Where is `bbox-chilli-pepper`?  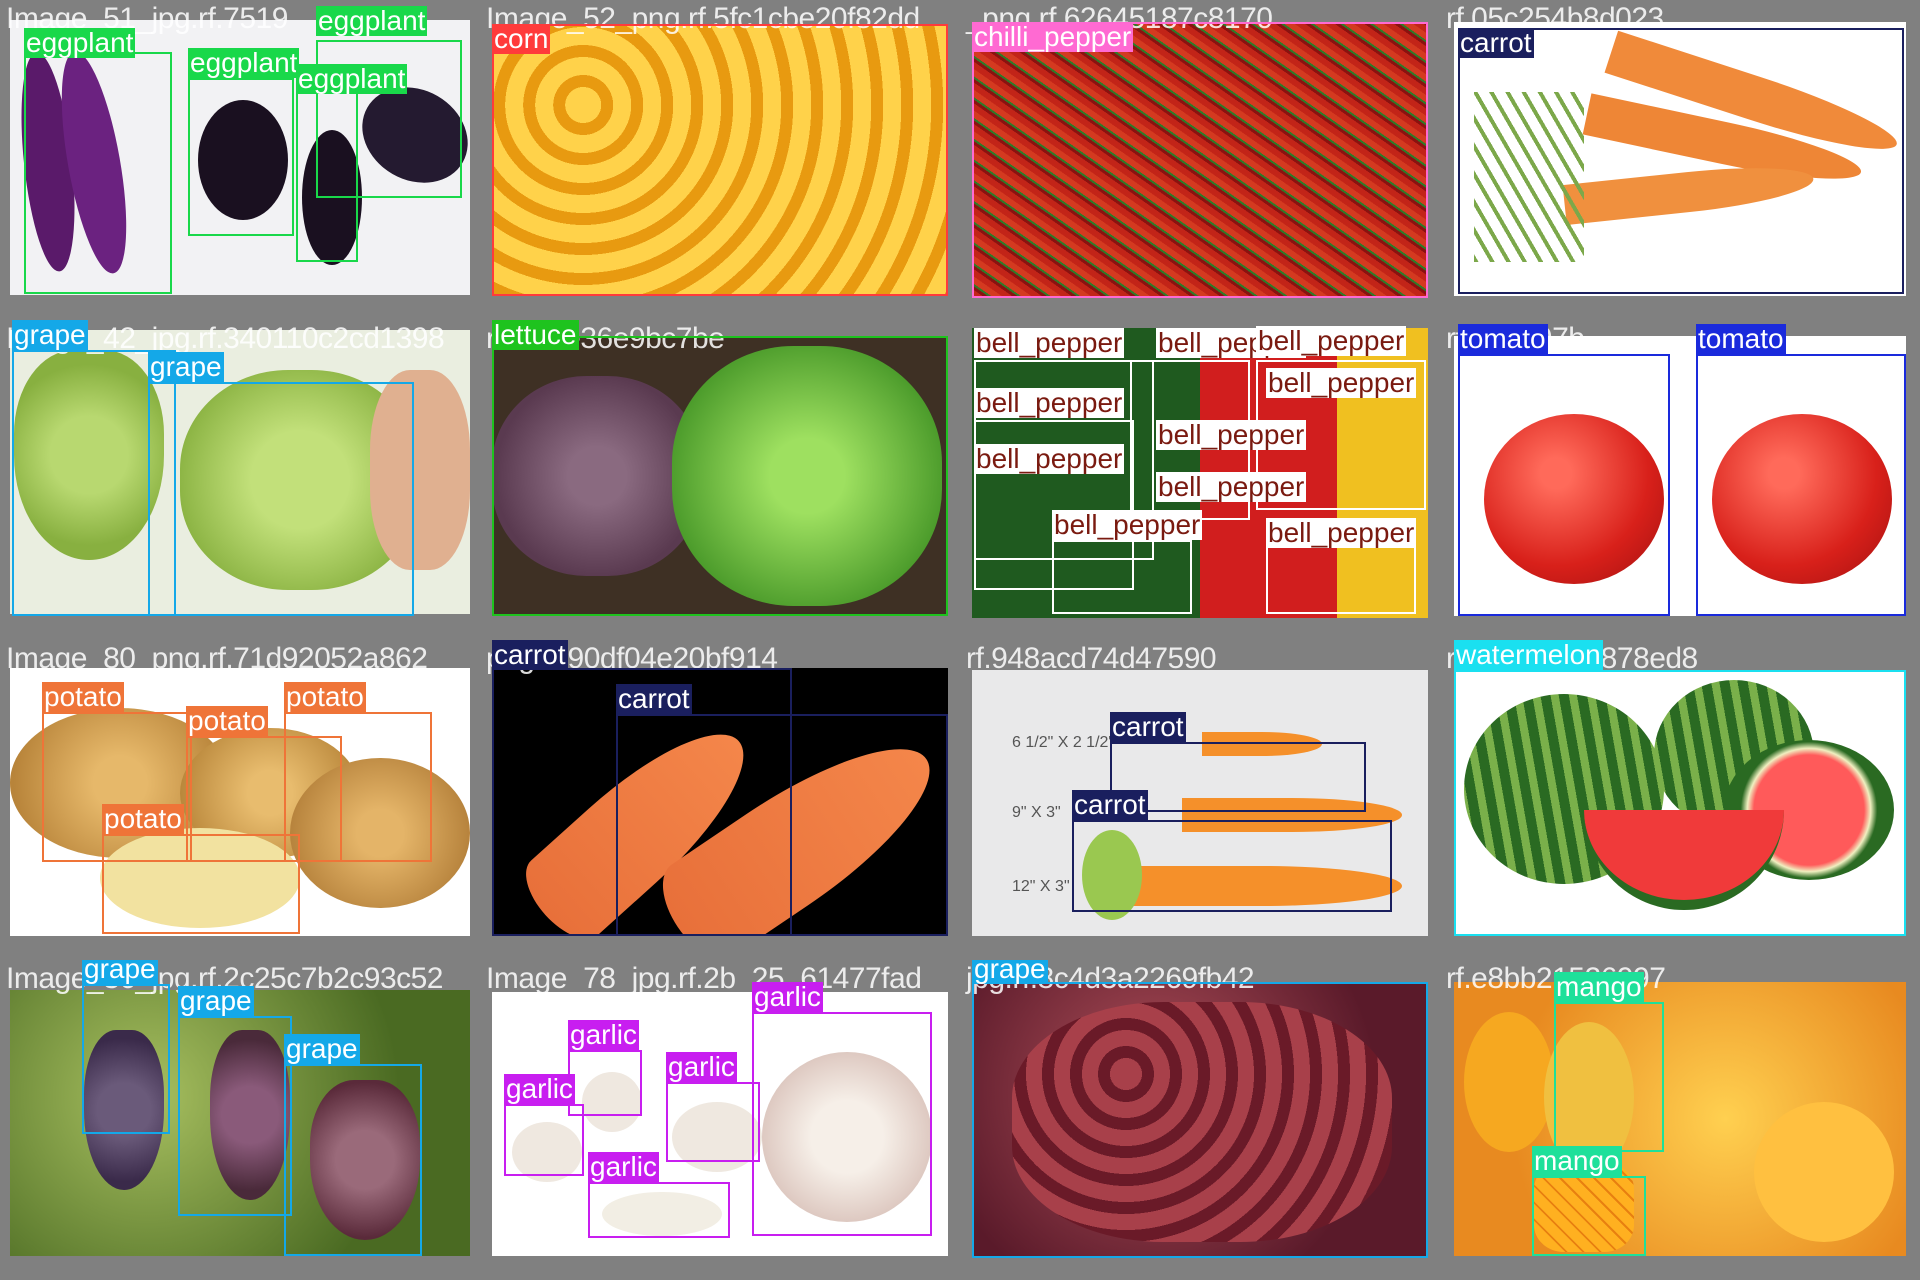 bbox-chilli-pepper is located at coordinates (1200, 160).